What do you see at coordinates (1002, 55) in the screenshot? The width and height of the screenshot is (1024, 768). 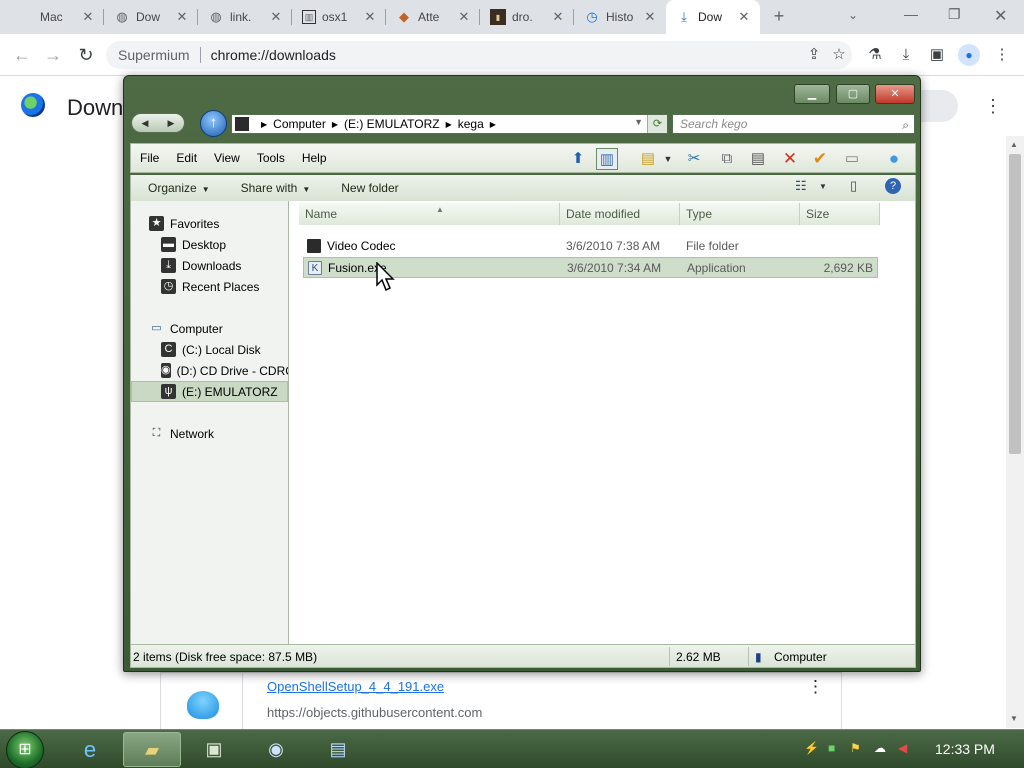 I see `menu-dots-icon: ⋮` at bounding box center [1002, 55].